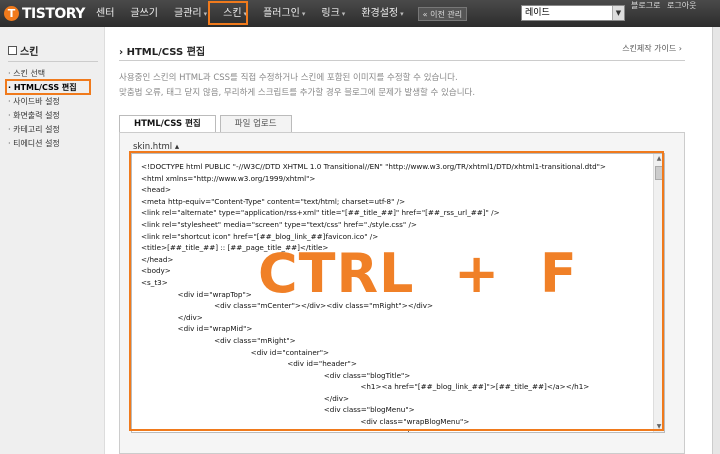  I want to click on sidebar-title: 스킨, so click(23, 50).